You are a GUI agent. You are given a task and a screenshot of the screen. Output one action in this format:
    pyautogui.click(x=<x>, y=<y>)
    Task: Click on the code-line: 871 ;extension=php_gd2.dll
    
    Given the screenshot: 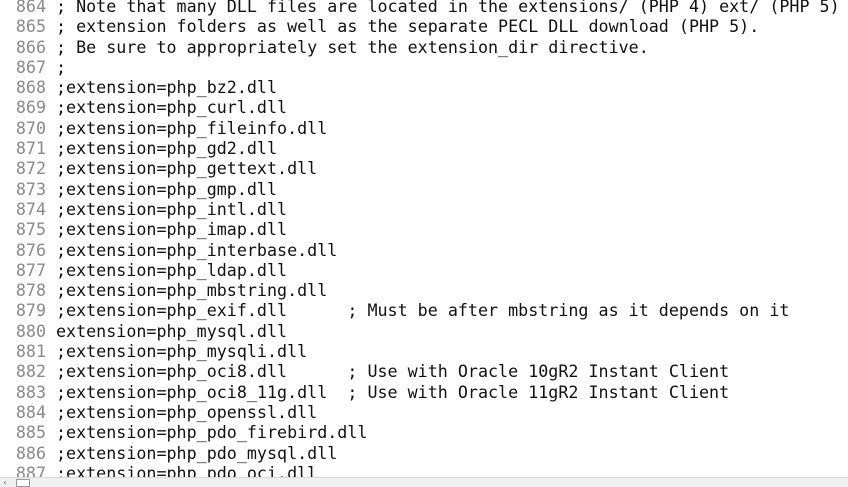 What is the action you would take?
    pyautogui.click(x=424, y=148)
    